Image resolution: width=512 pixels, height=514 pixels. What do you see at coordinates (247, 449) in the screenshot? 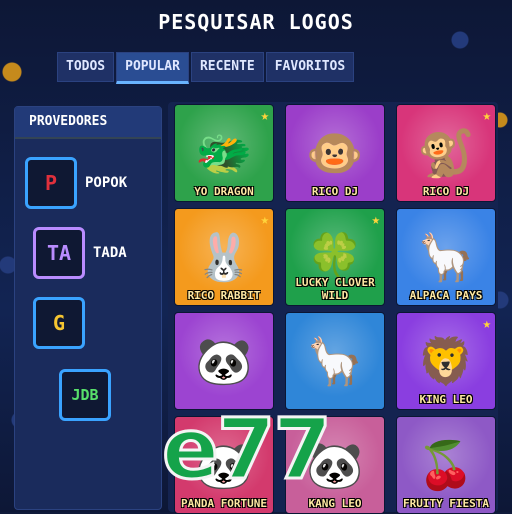
I see `watermark-logo: e77` at bounding box center [247, 449].